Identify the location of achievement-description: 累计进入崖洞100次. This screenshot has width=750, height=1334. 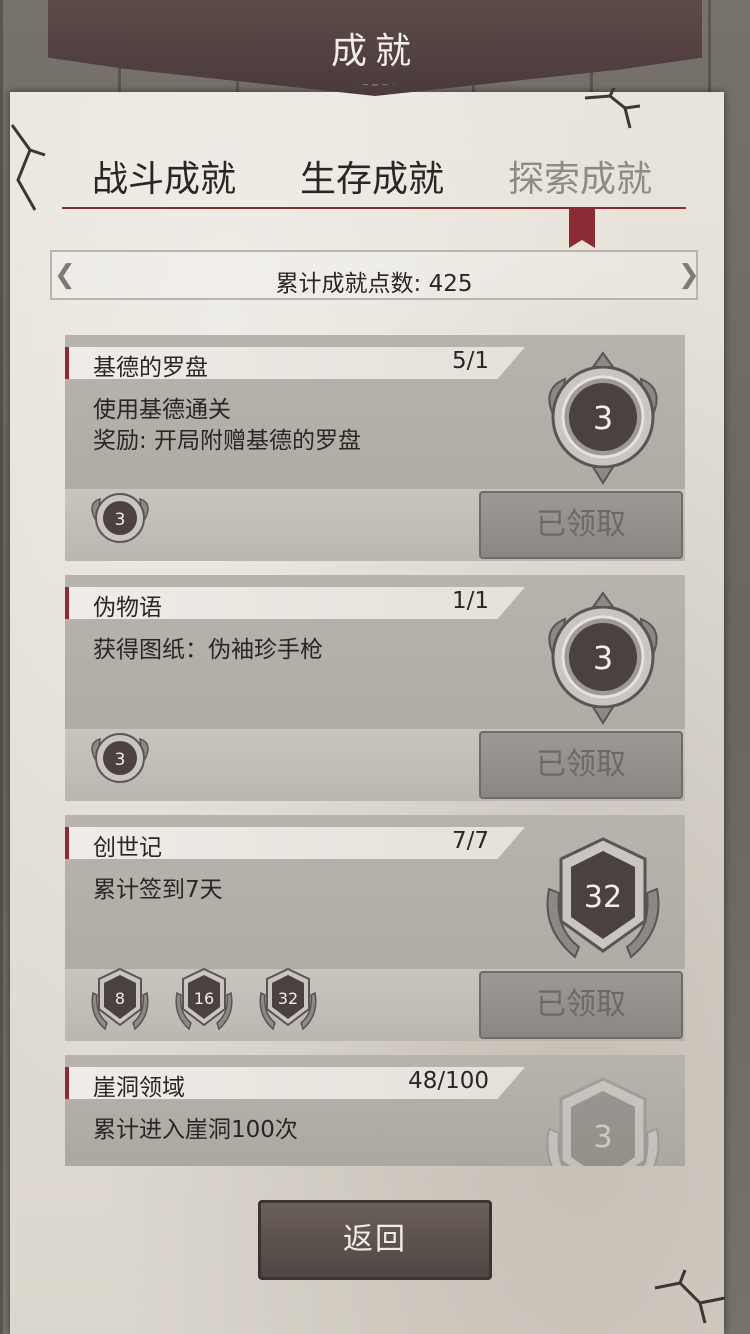
(195, 1130).